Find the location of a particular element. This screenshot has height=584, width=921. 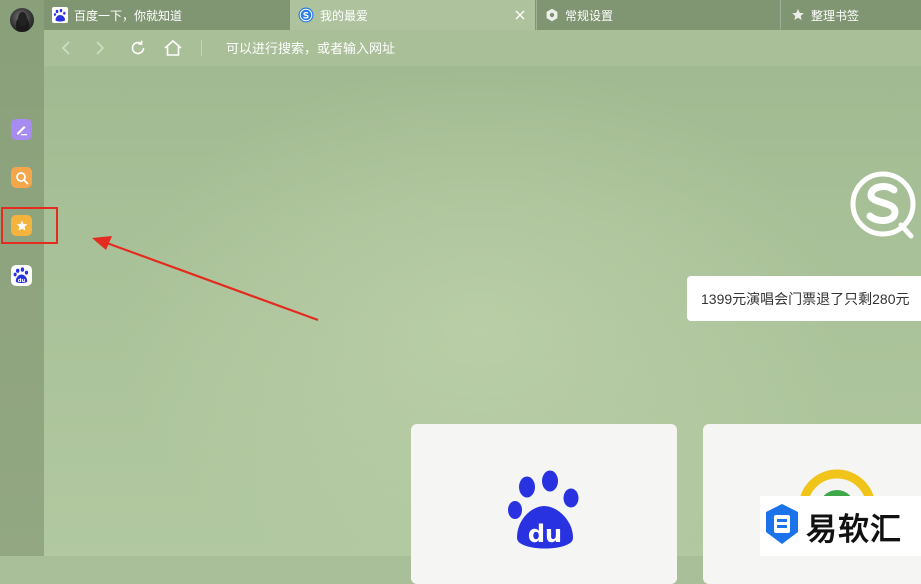

sidebar-note-button is located at coordinates (21, 129).